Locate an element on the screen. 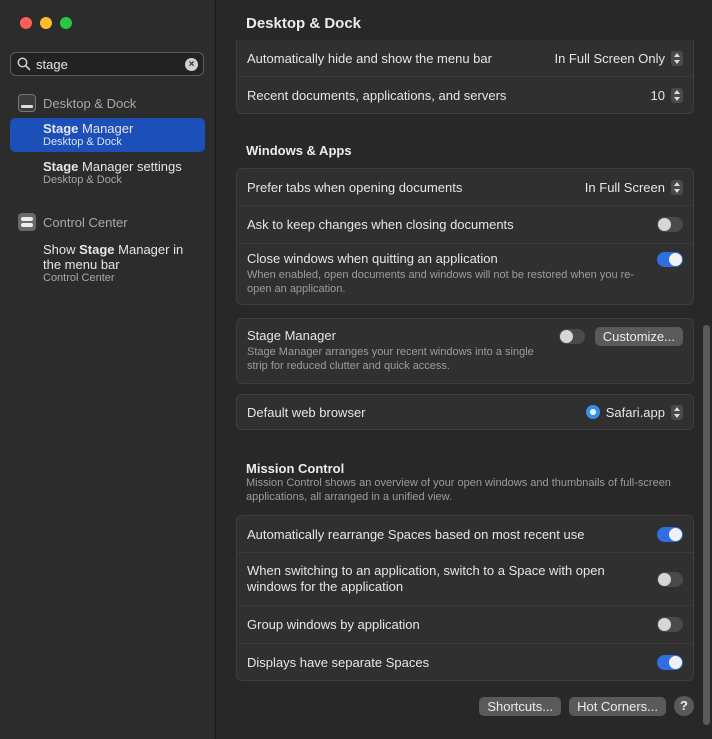 The image size is (712, 739). footer-buttons: Shortcuts... Hot Corners... ? is located at coordinates (586, 706).